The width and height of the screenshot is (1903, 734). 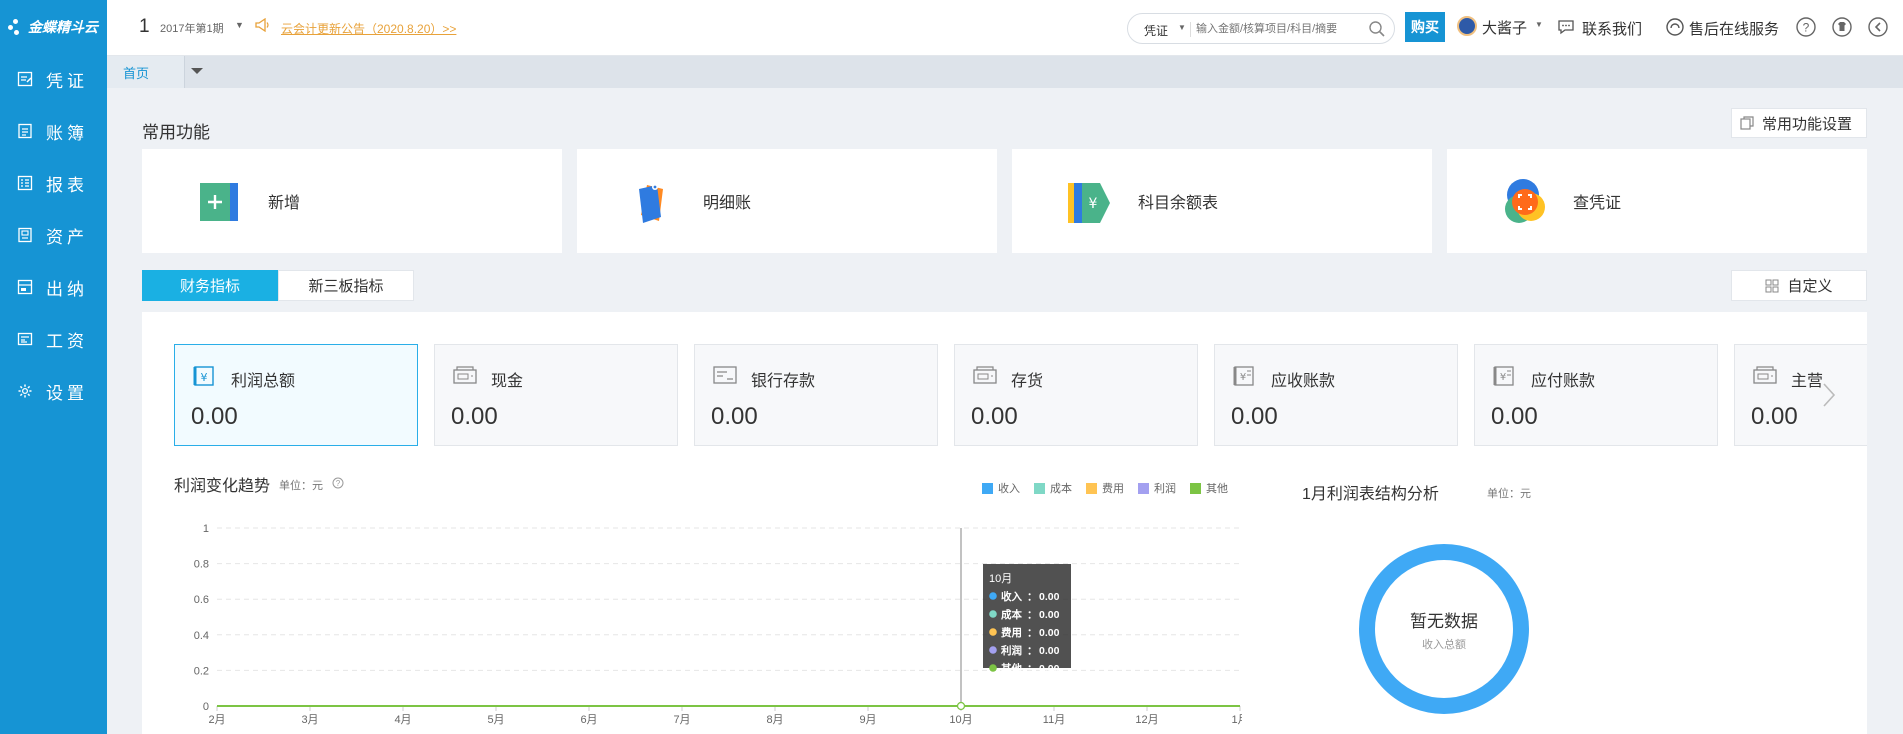 I want to click on y-tick-label: 0.4, so click(x=201, y=636).